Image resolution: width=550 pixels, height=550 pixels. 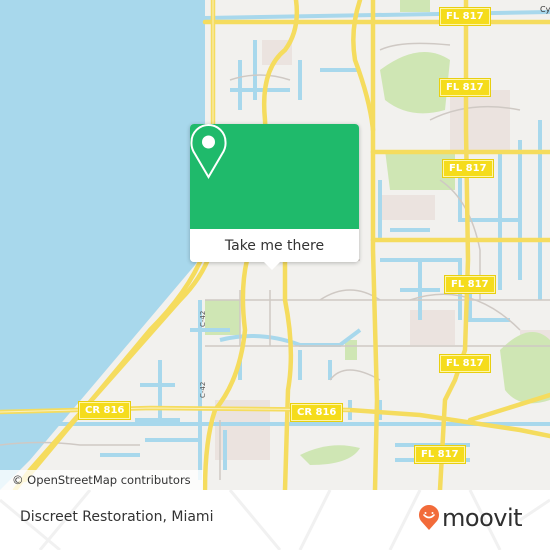 What do you see at coordinates (275, 520) in the screenshot?
I see `footer-bar: Discreet Restoration, Miami moovit` at bounding box center [275, 520].